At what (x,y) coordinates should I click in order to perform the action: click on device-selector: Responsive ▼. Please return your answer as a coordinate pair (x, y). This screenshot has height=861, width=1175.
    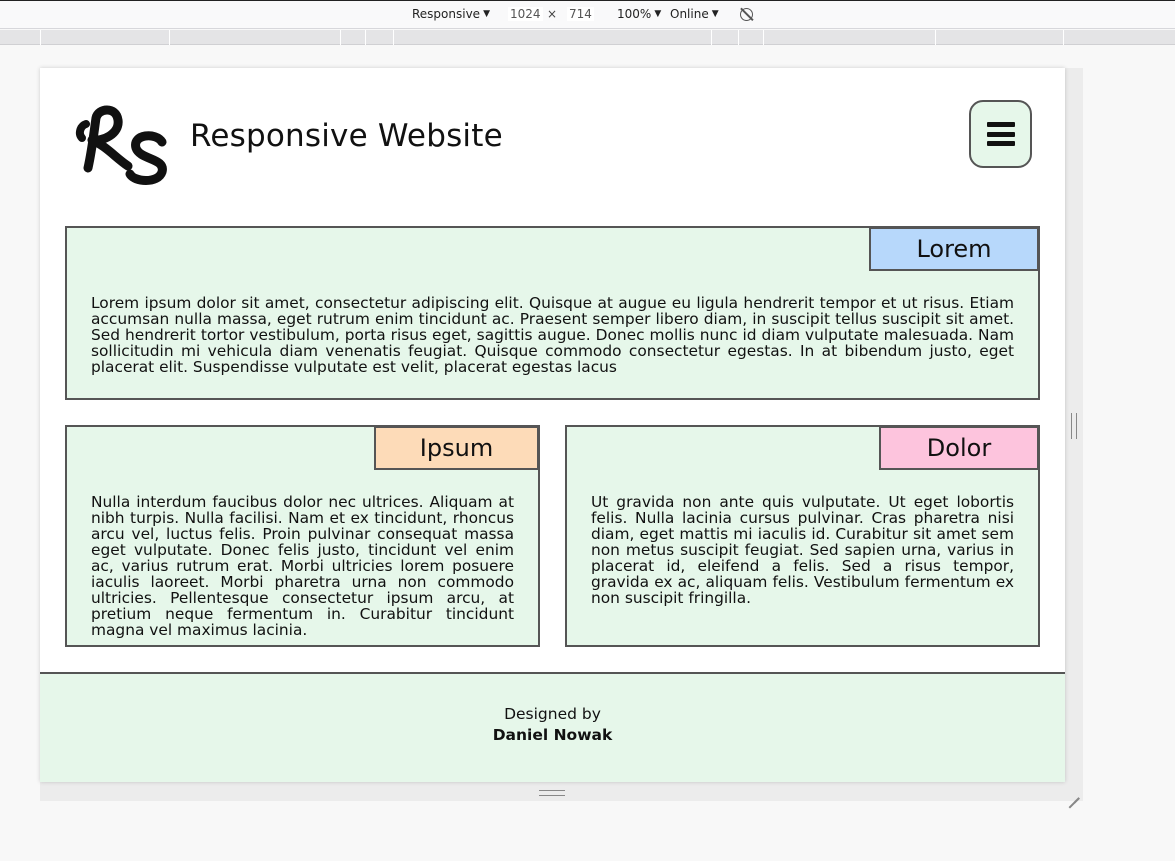
    Looking at the image, I should click on (451, 14).